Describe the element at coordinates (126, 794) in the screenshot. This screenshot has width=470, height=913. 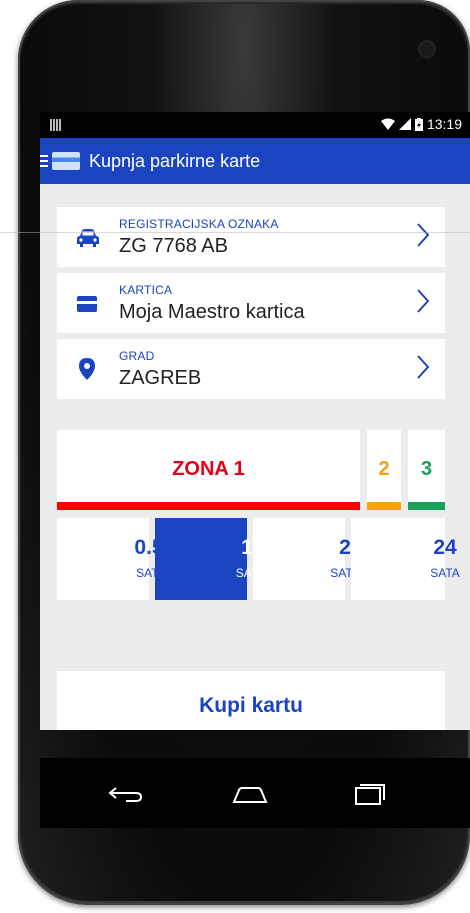
I see `back-icon` at that location.